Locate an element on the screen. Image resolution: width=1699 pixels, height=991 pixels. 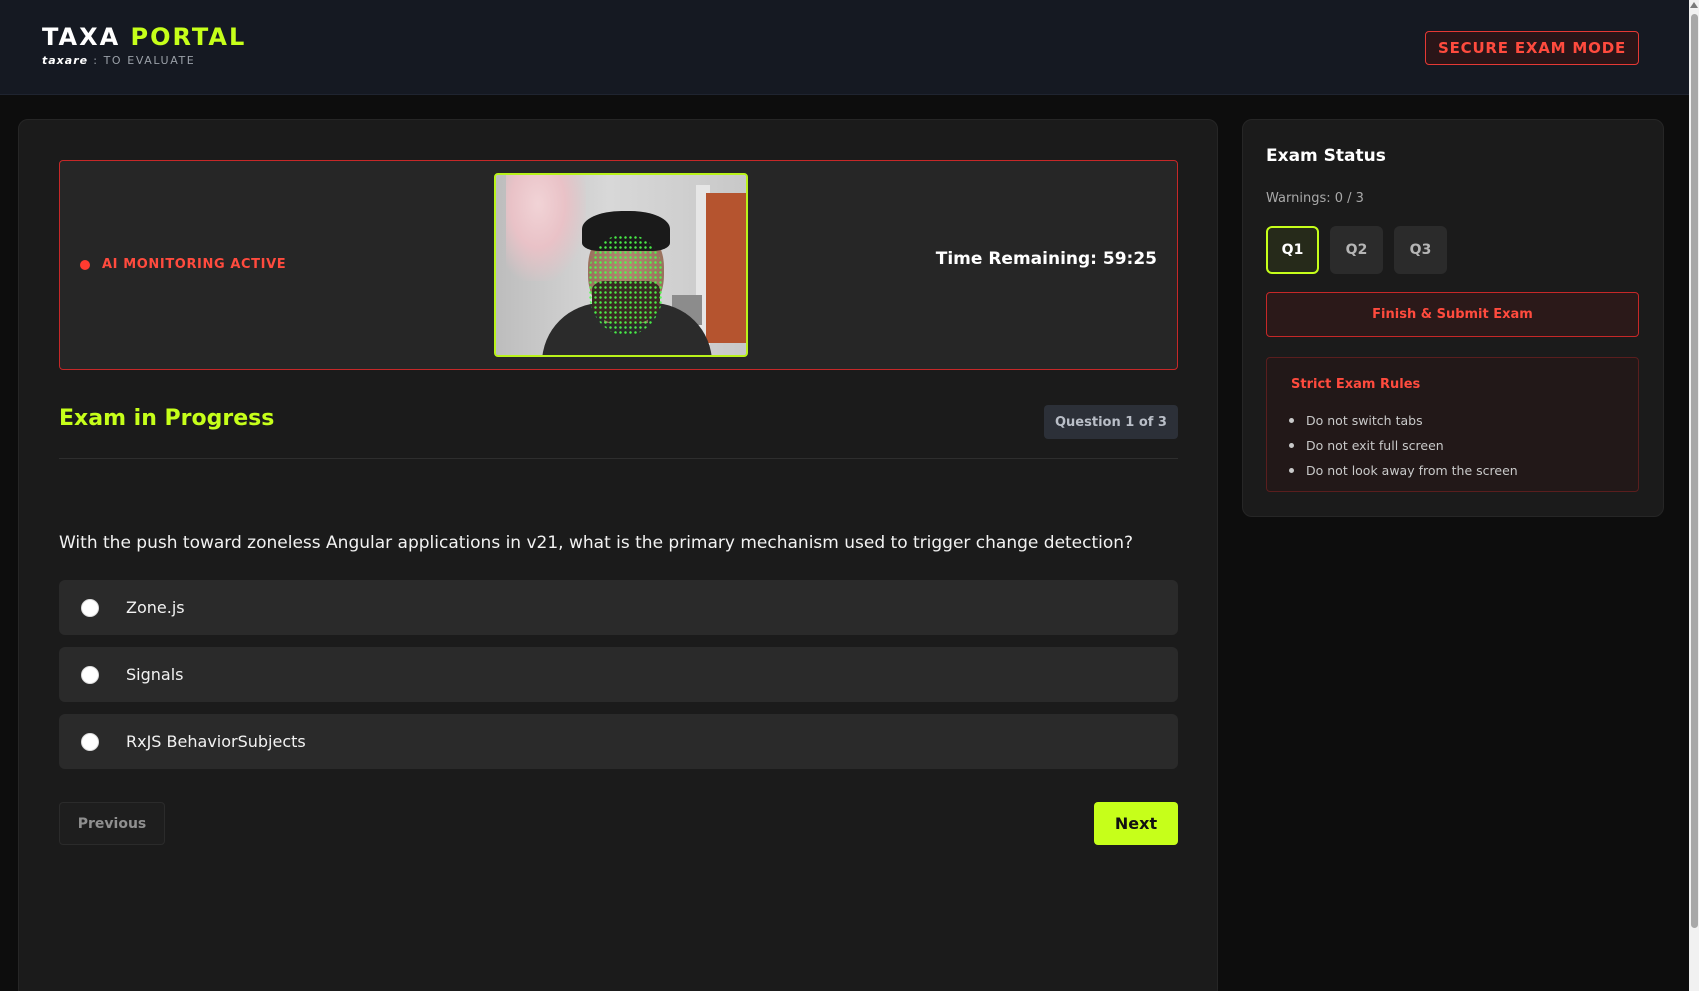
monitoring-status: AI MONITORING ACTIVE is located at coordinates (183, 264).